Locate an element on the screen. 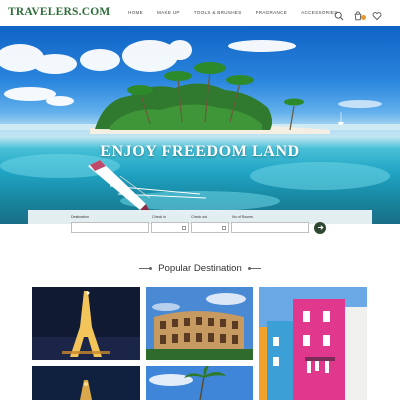  header-icons is located at coordinates (358, 14).